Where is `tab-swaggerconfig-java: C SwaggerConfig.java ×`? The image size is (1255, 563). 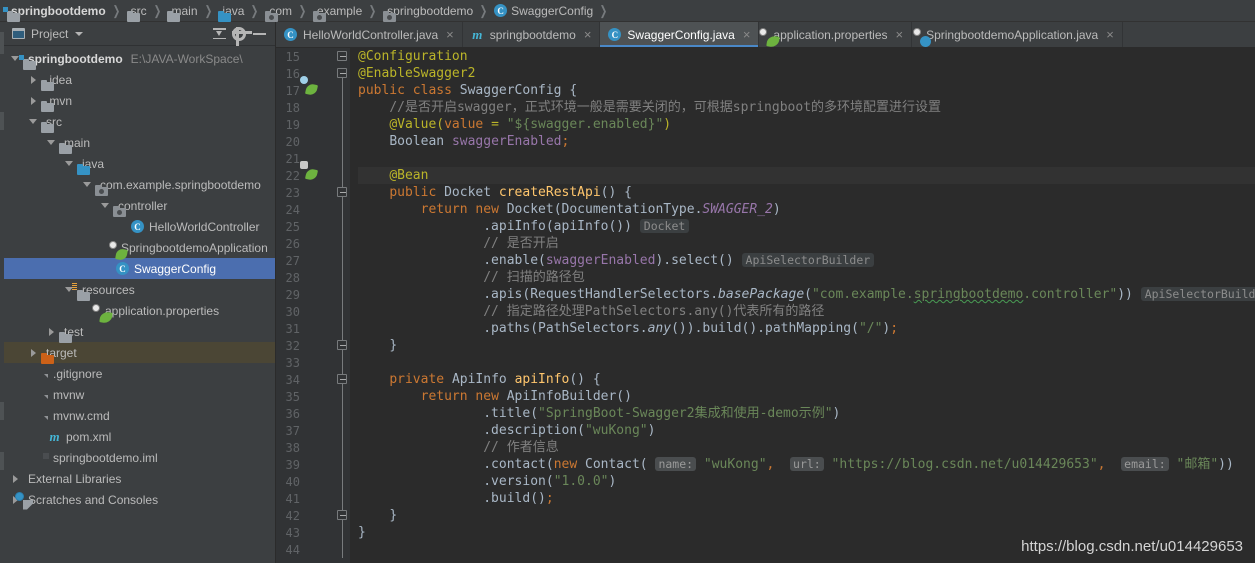 tab-swaggerconfig-java: C SwaggerConfig.java × is located at coordinates (680, 34).